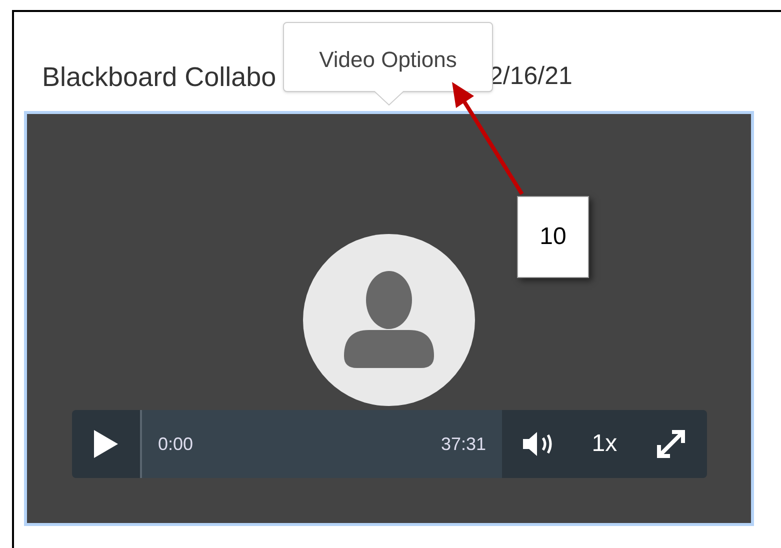 The image size is (781, 548). I want to click on avatar-icon, so click(389, 320).